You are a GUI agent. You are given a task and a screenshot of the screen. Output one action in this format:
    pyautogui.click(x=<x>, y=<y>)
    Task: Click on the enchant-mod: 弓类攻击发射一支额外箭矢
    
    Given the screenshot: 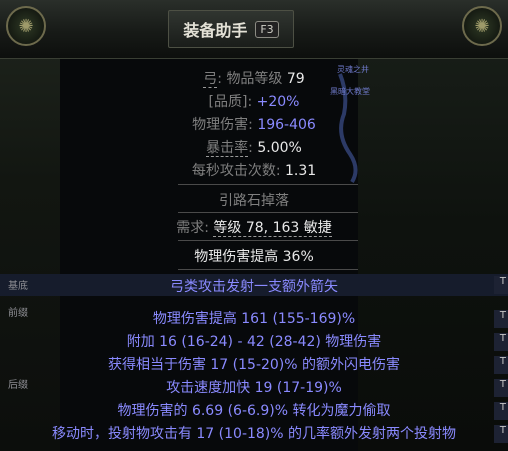 What is the action you would take?
    pyautogui.click(x=254, y=287)
    